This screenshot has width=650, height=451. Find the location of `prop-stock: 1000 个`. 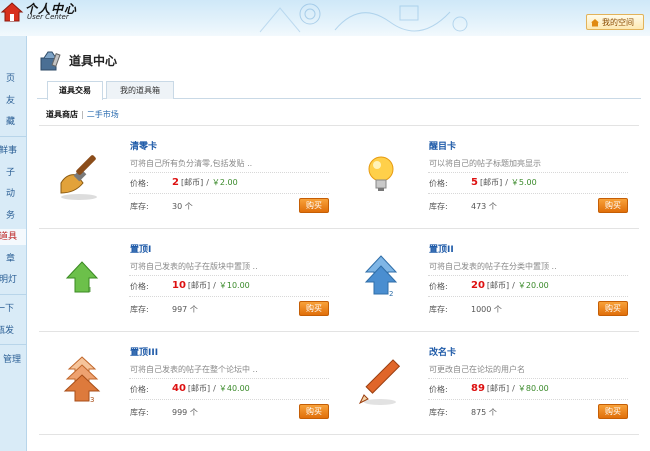

prop-stock: 1000 个 is located at coordinates (486, 309).